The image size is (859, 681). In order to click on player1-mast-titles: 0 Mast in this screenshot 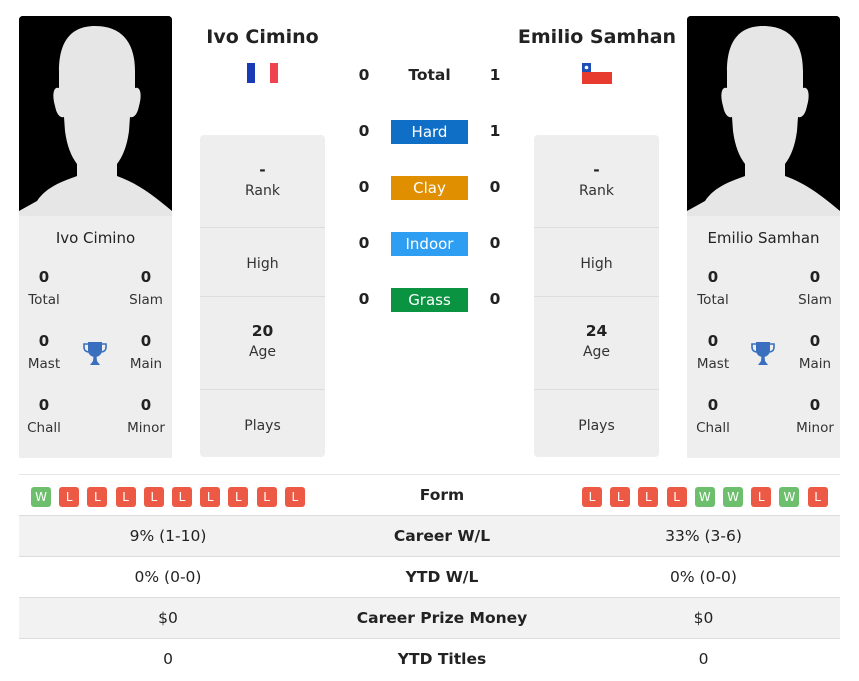, I will do `click(44, 352)`.